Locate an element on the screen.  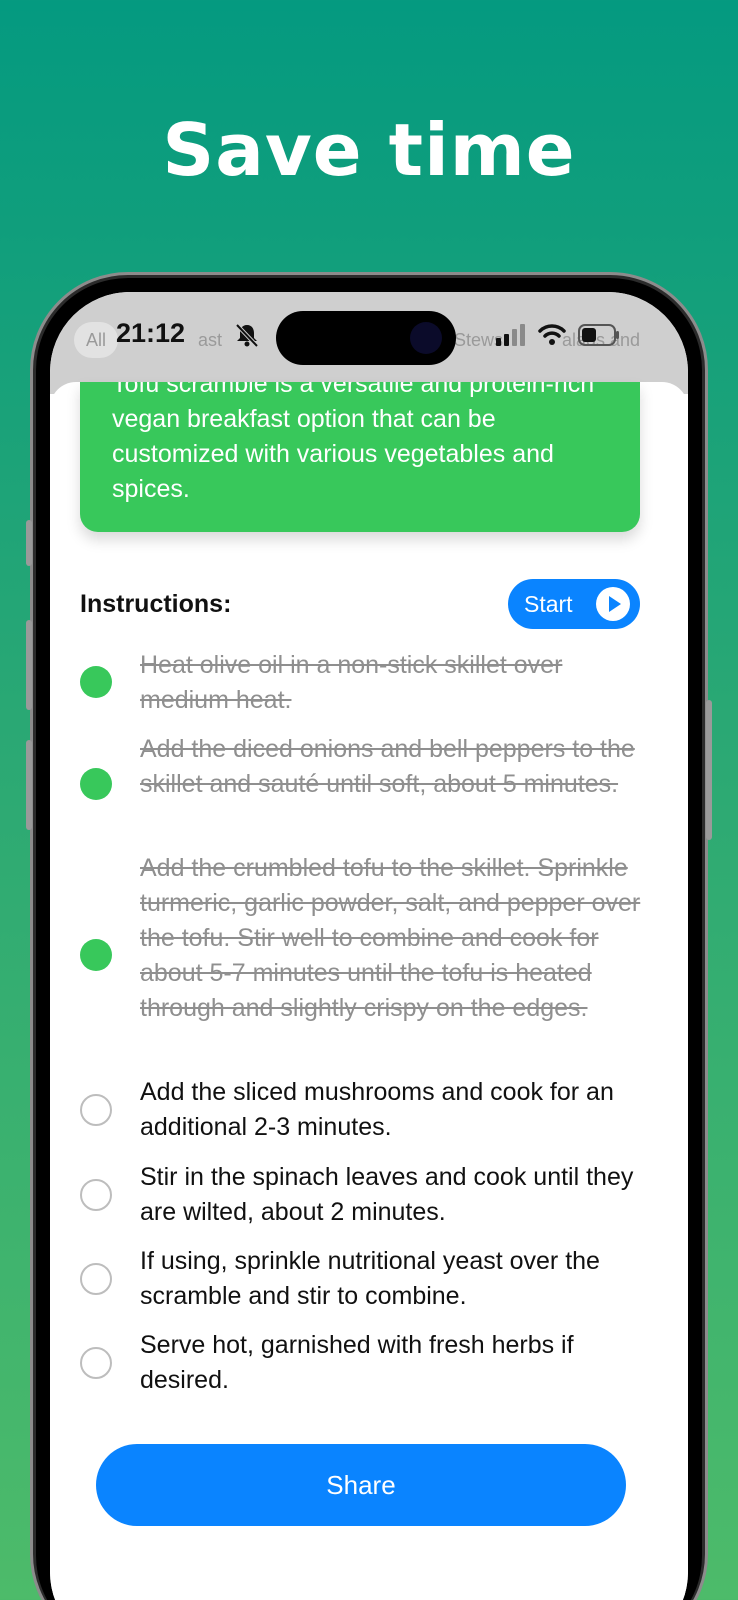
chip-all: All is located at coordinates (96, 340).